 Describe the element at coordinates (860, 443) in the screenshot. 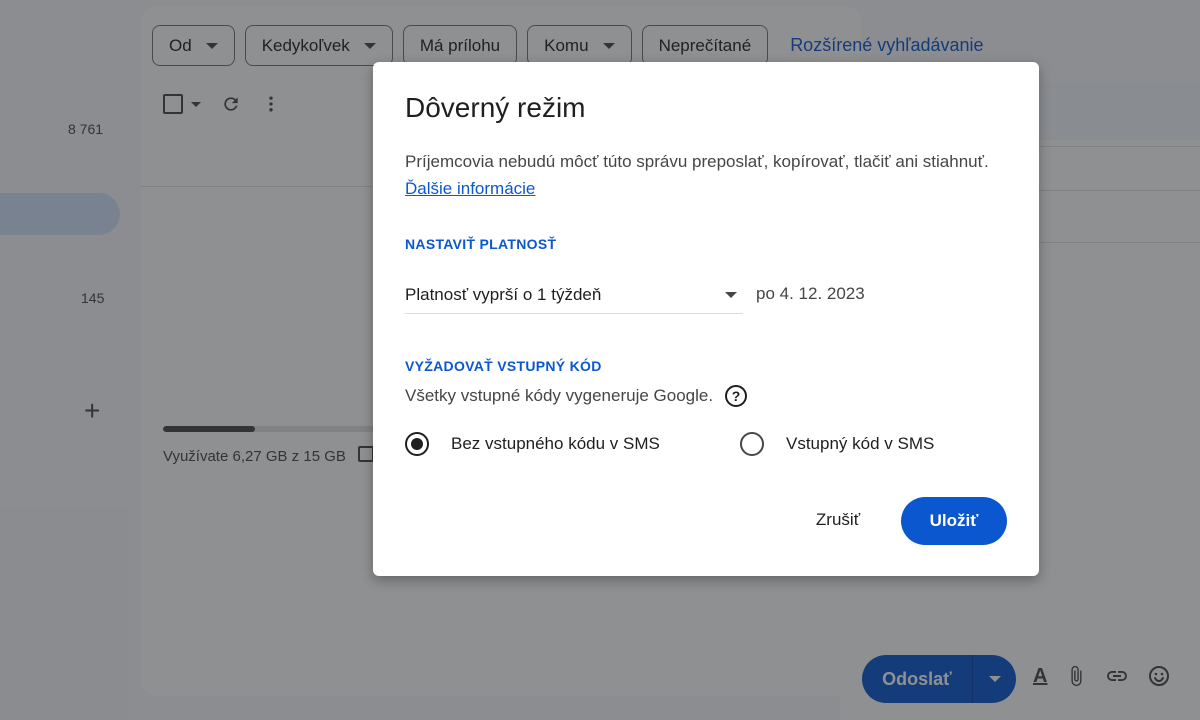

I see `radio-label: Vstupný kód v SMS` at that location.